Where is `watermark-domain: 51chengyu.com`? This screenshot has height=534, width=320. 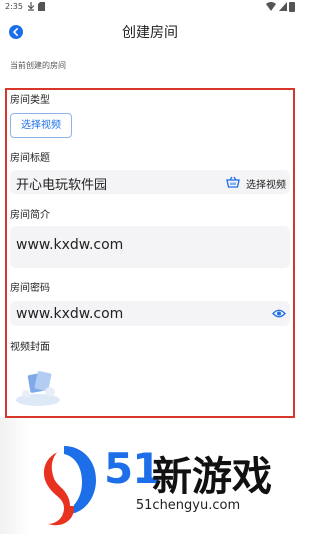 watermark-domain: 51chengyu.com is located at coordinates (188, 505).